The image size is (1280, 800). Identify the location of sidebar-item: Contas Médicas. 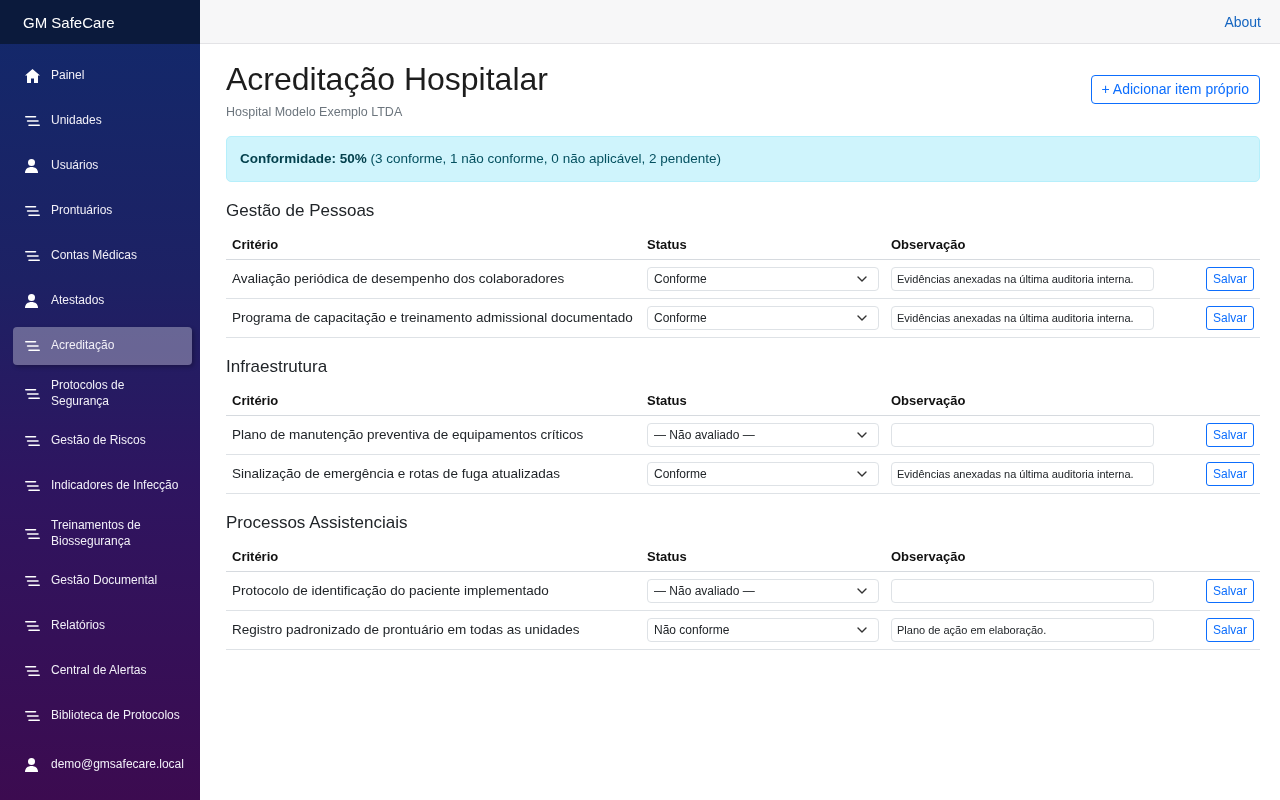
(102, 256).